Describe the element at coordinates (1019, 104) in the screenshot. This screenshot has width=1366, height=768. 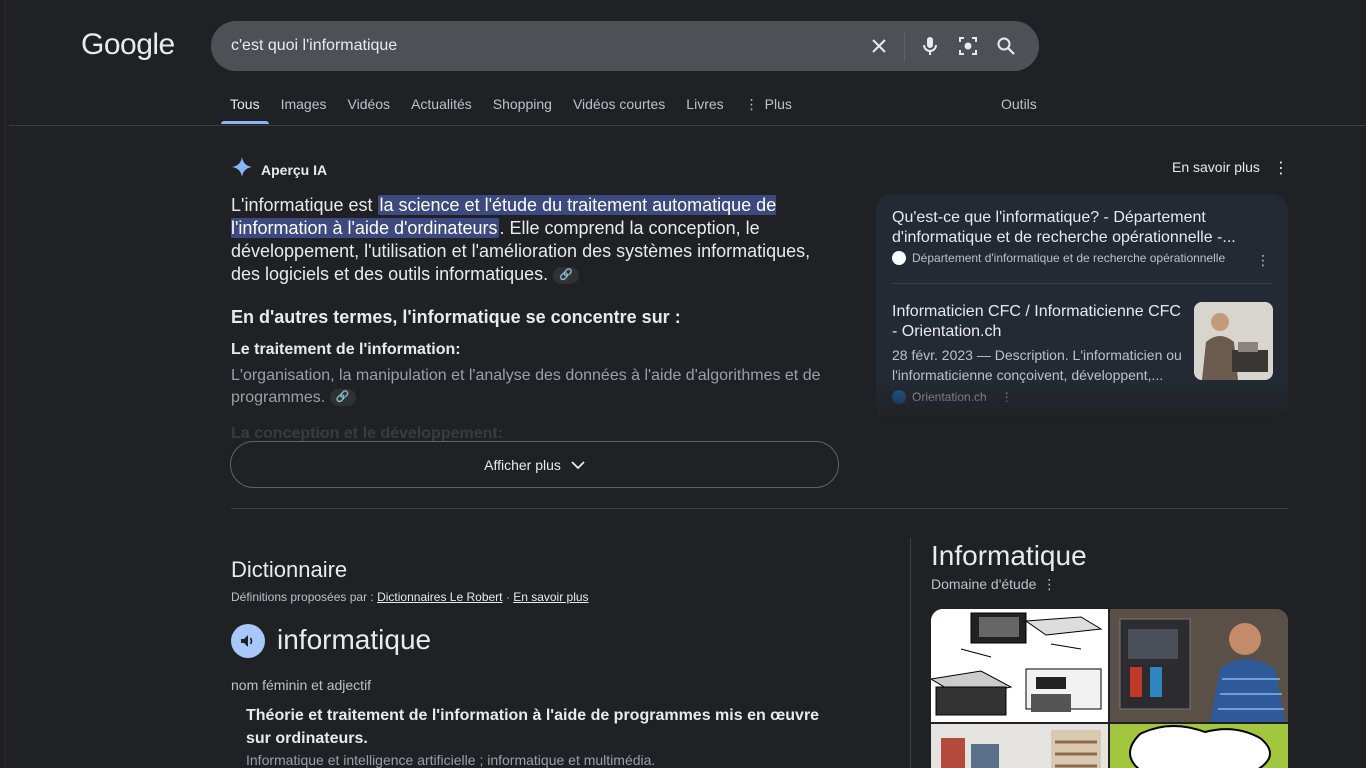
I see `tools-button: Outils` at that location.